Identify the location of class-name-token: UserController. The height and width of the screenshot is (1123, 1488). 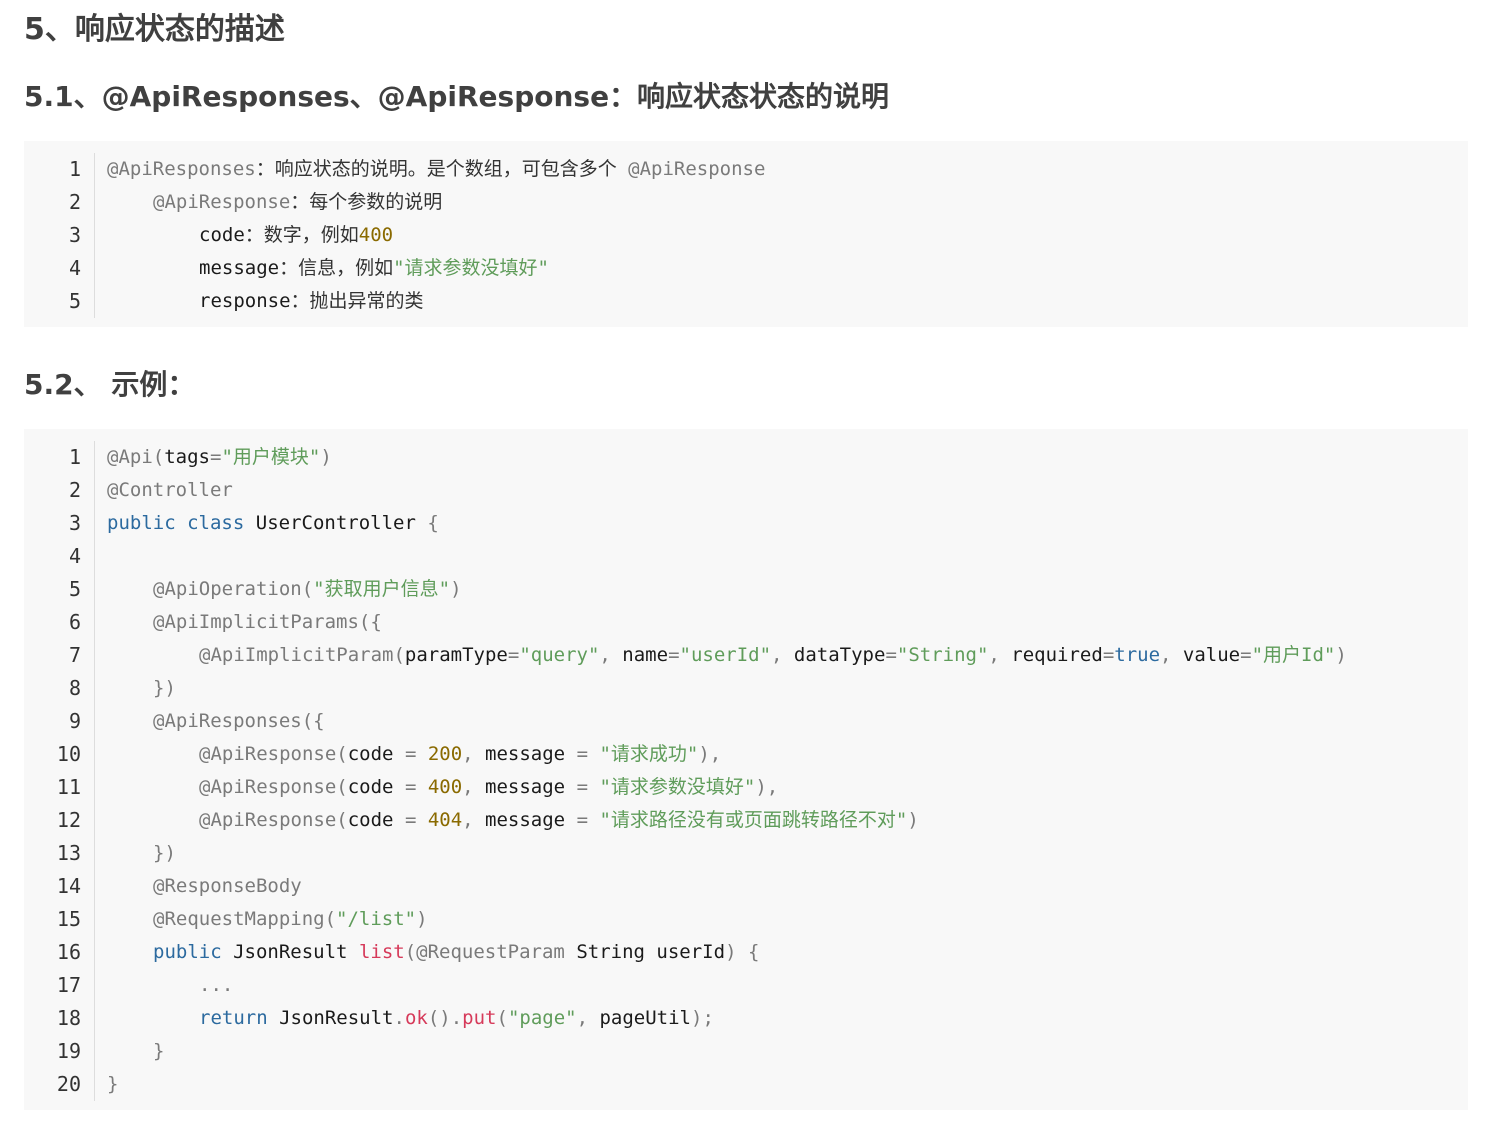
(335, 523).